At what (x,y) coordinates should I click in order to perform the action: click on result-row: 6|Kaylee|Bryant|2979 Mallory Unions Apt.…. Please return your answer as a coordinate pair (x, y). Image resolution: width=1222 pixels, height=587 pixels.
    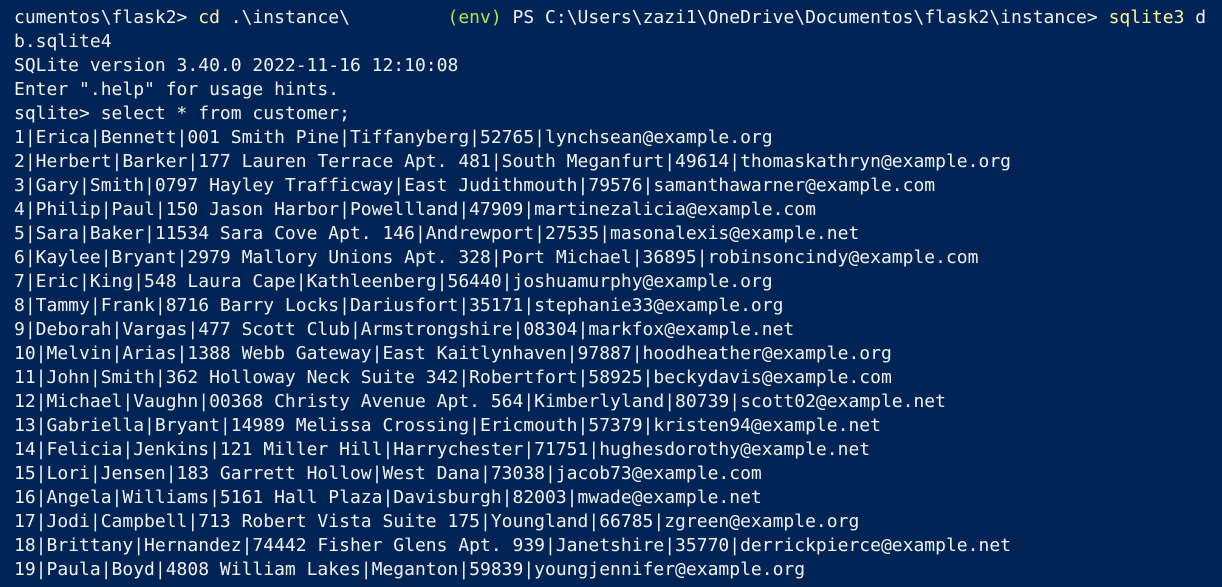
    Looking at the image, I should click on (496, 257).